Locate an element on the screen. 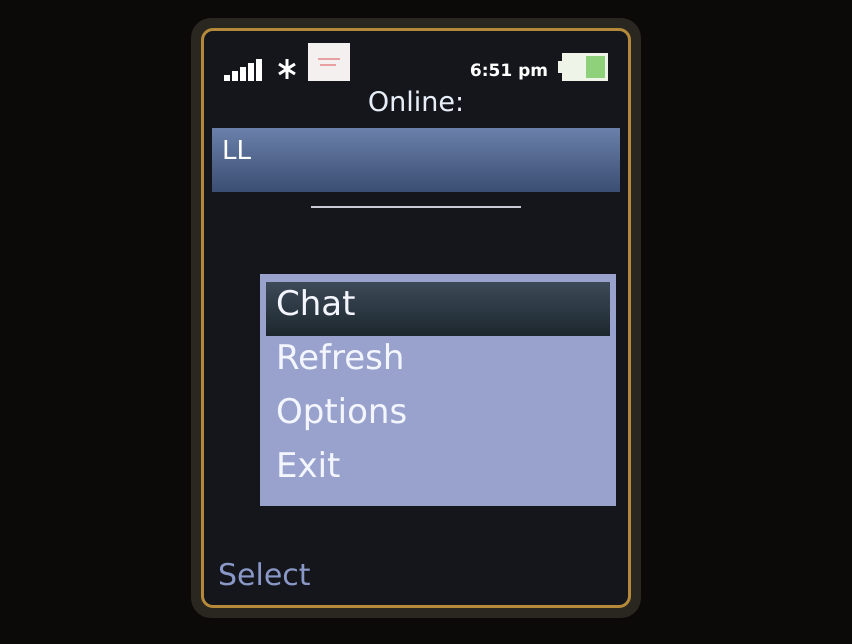 This screenshot has height=644, width=852. menu-item: Chat is located at coordinates (438, 309).